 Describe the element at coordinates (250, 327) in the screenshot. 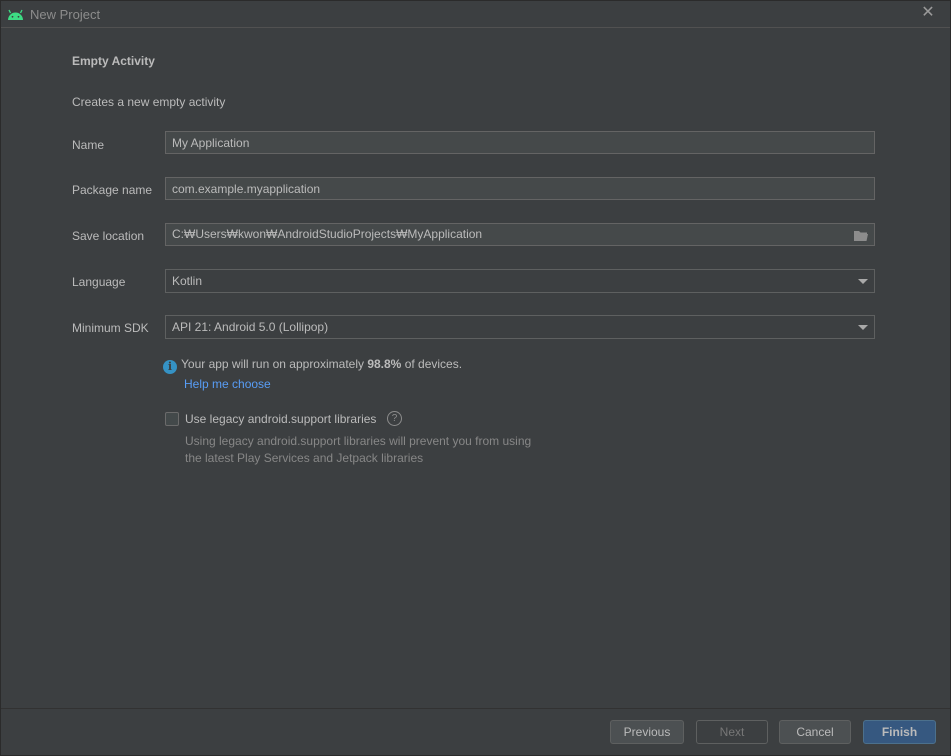

I see `minimum-sdk-value: API 21: Android 5.0 (Lollipop)` at that location.